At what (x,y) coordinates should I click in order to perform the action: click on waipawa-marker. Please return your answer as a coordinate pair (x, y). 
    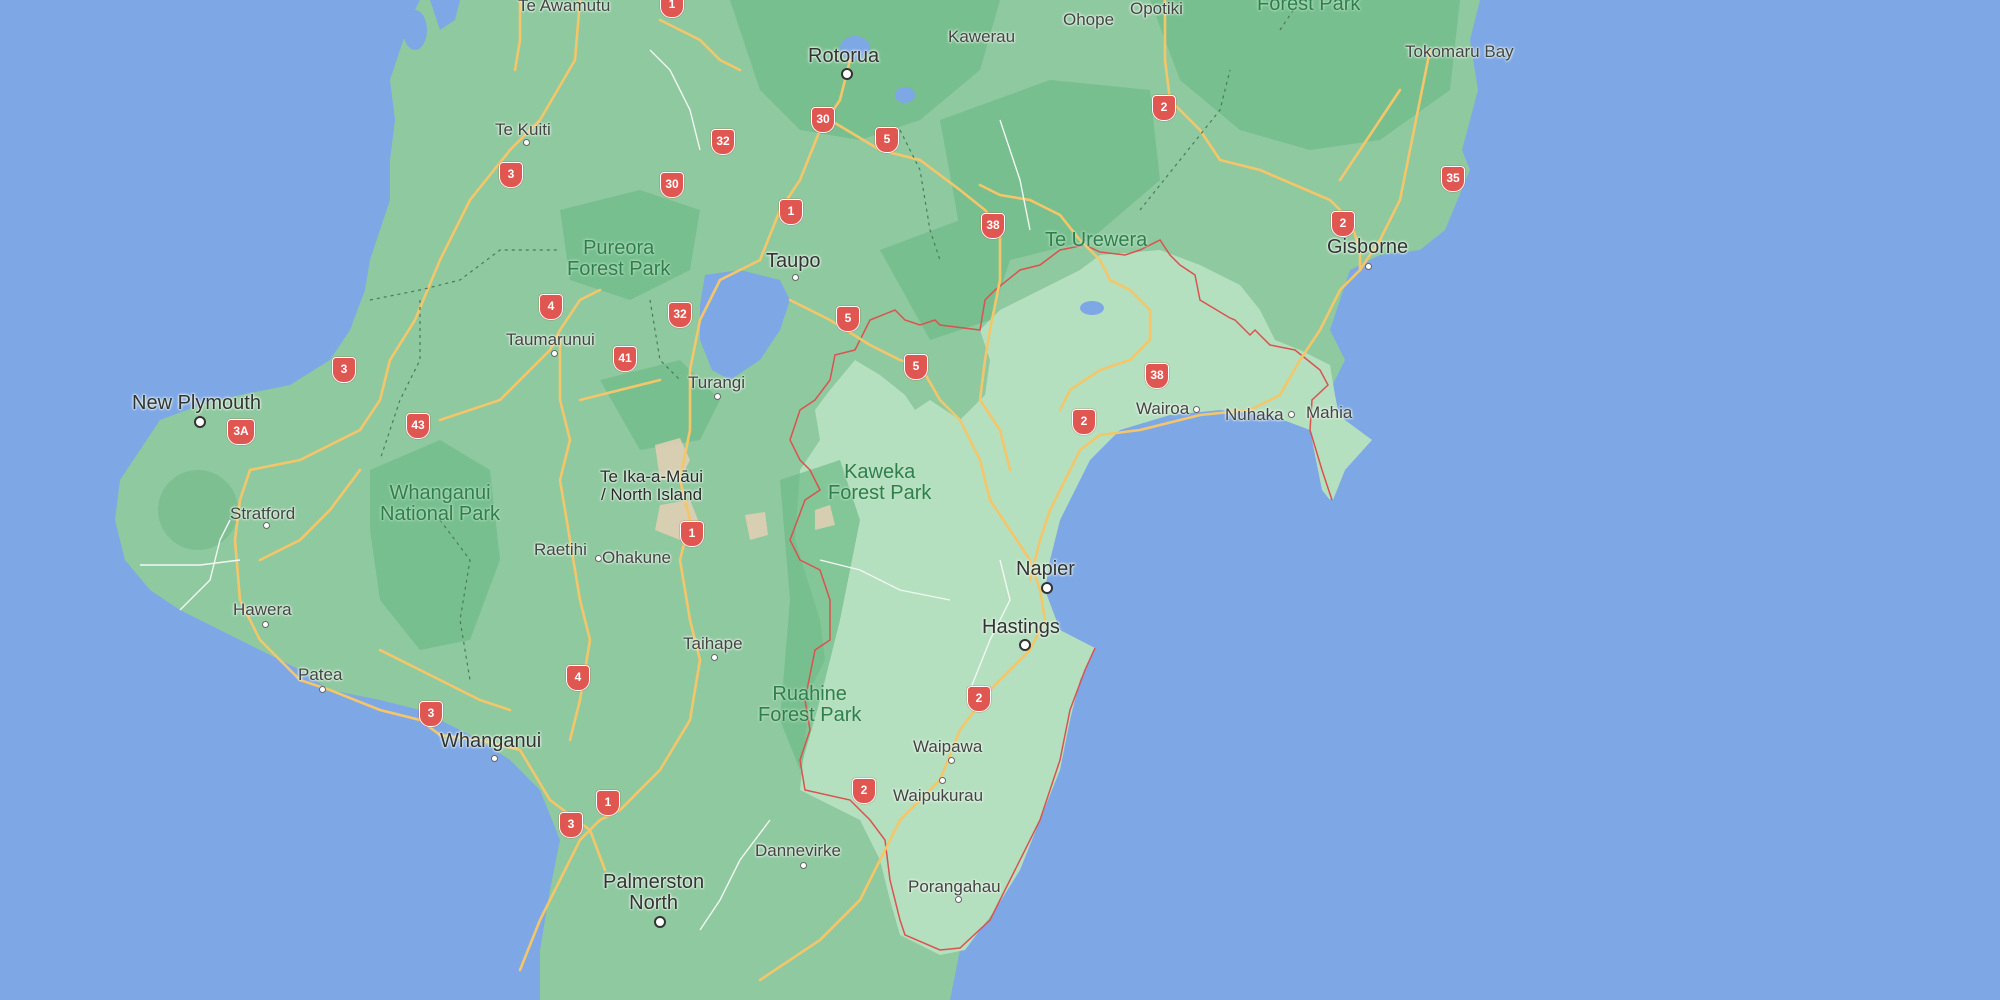
    Looking at the image, I should click on (951, 760).